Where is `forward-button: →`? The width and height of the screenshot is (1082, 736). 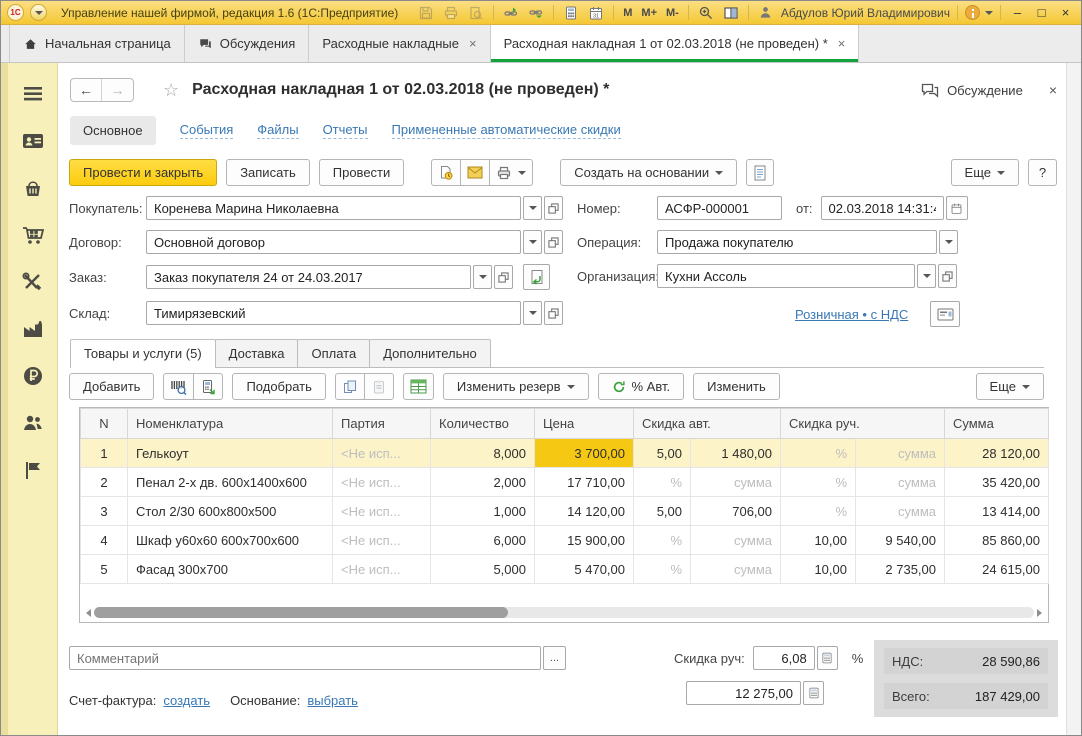 forward-button: → is located at coordinates (117, 90).